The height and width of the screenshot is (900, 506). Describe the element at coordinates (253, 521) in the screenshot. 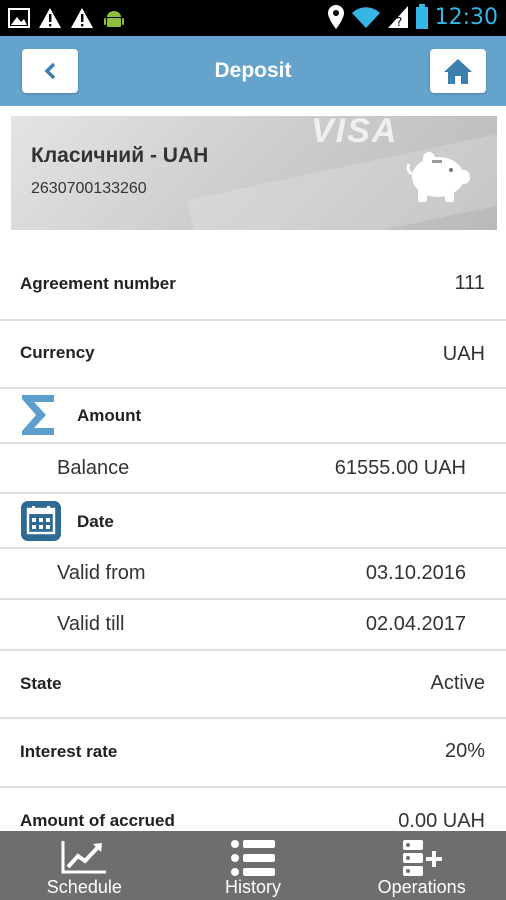

I see `date-section-header: Date` at that location.